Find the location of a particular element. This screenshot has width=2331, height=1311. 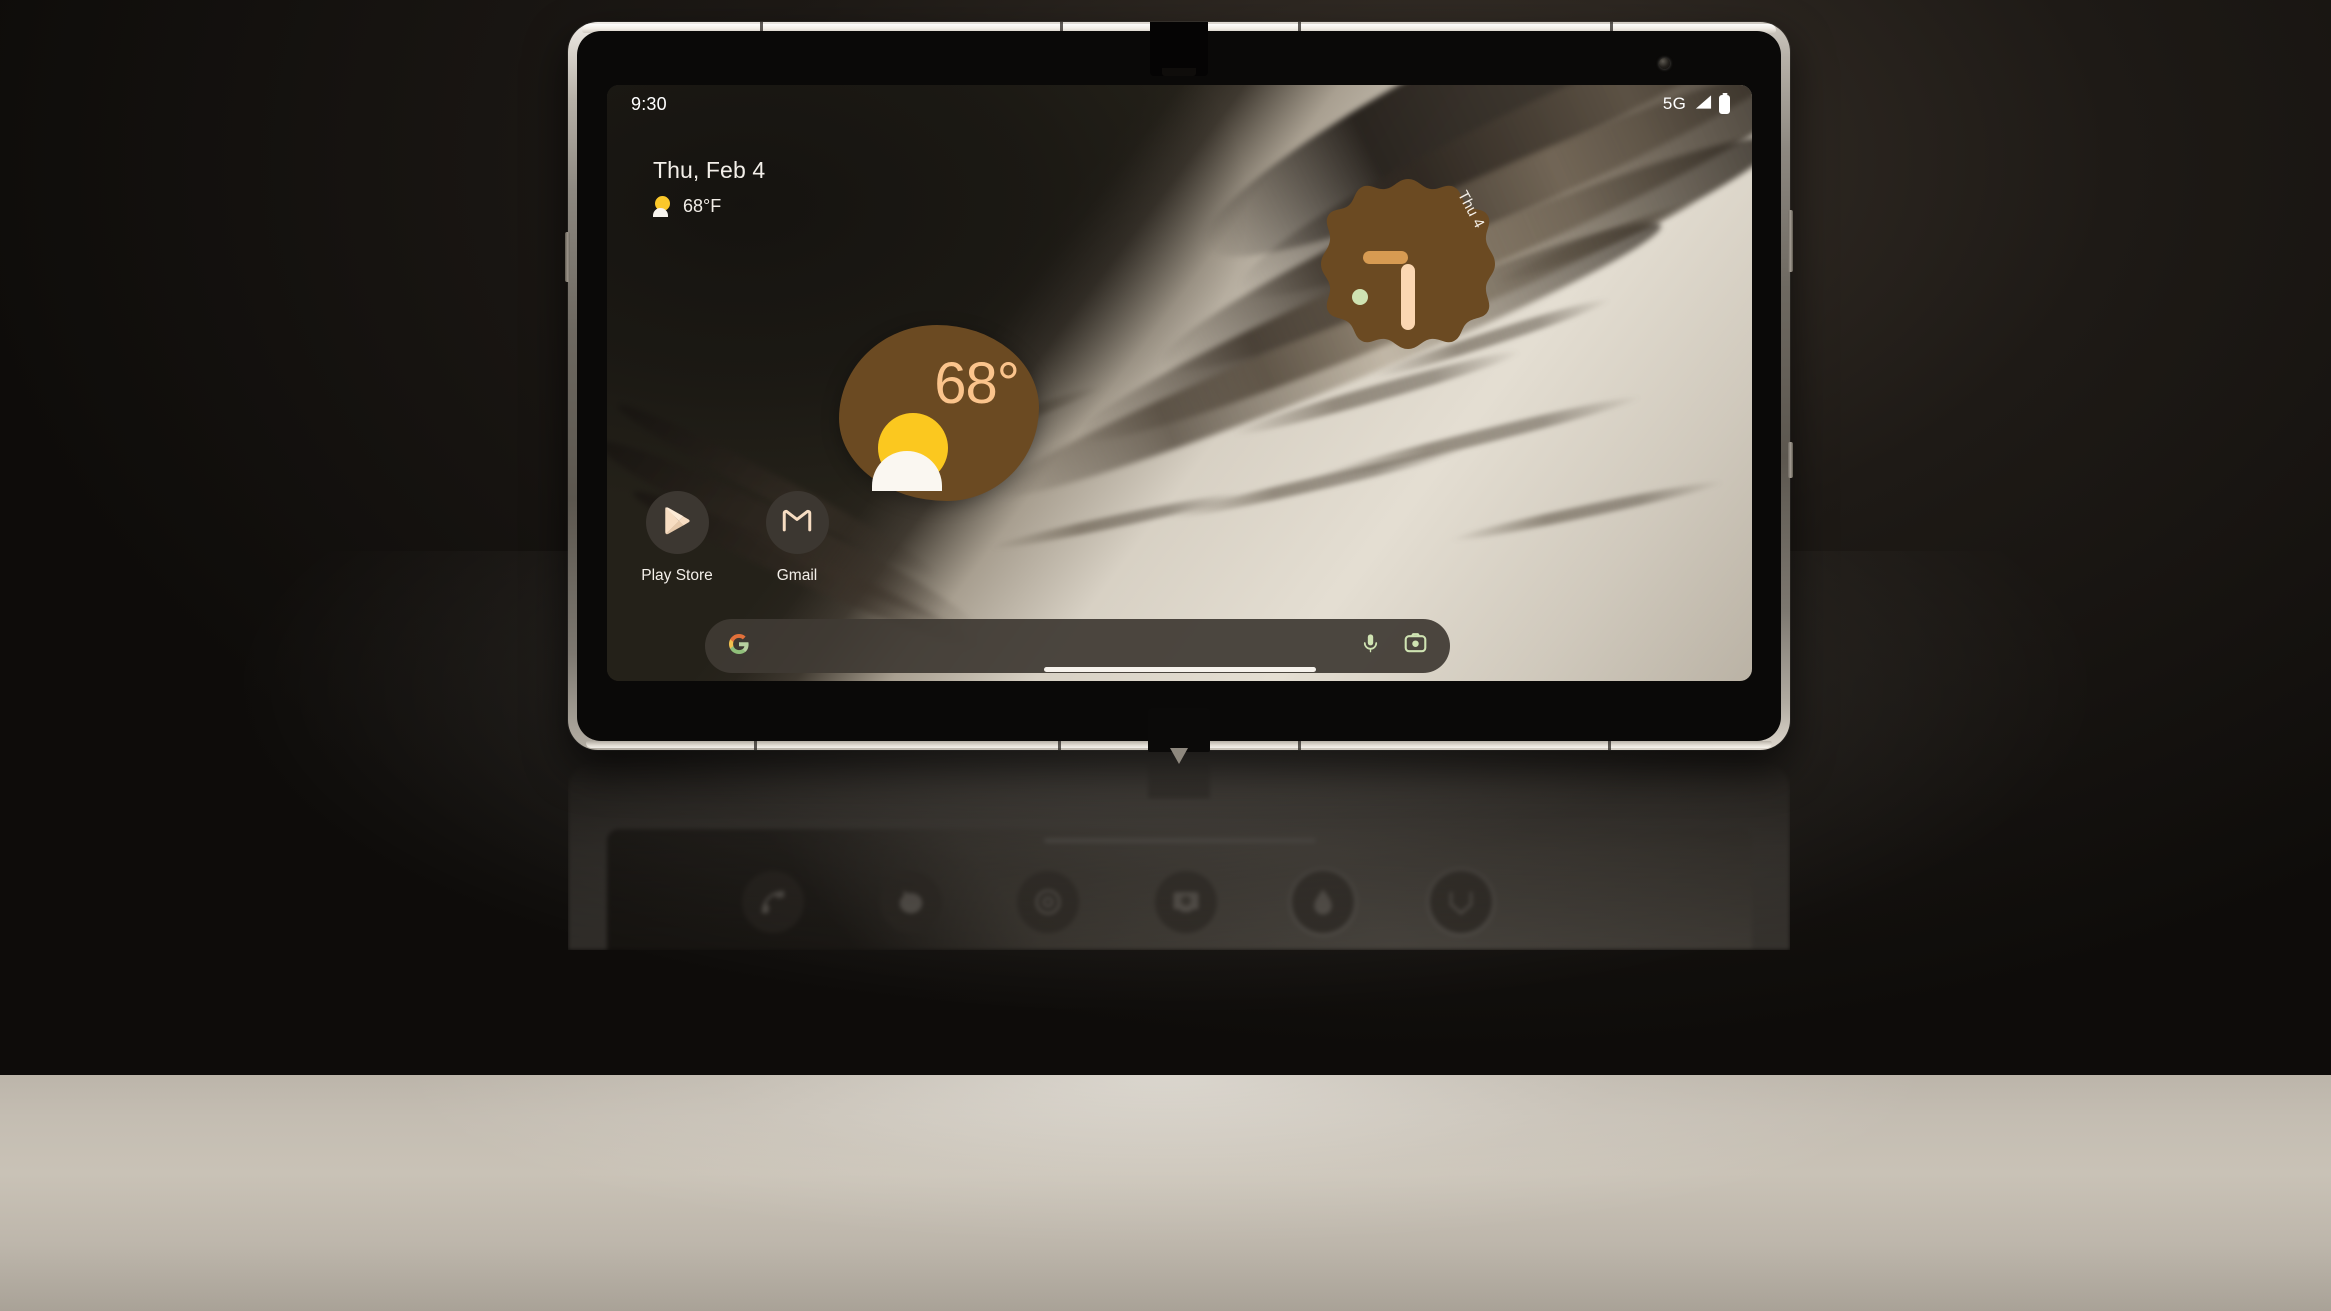

at-a-glance: Thu, Feb 4 68°F is located at coordinates (709, 187).